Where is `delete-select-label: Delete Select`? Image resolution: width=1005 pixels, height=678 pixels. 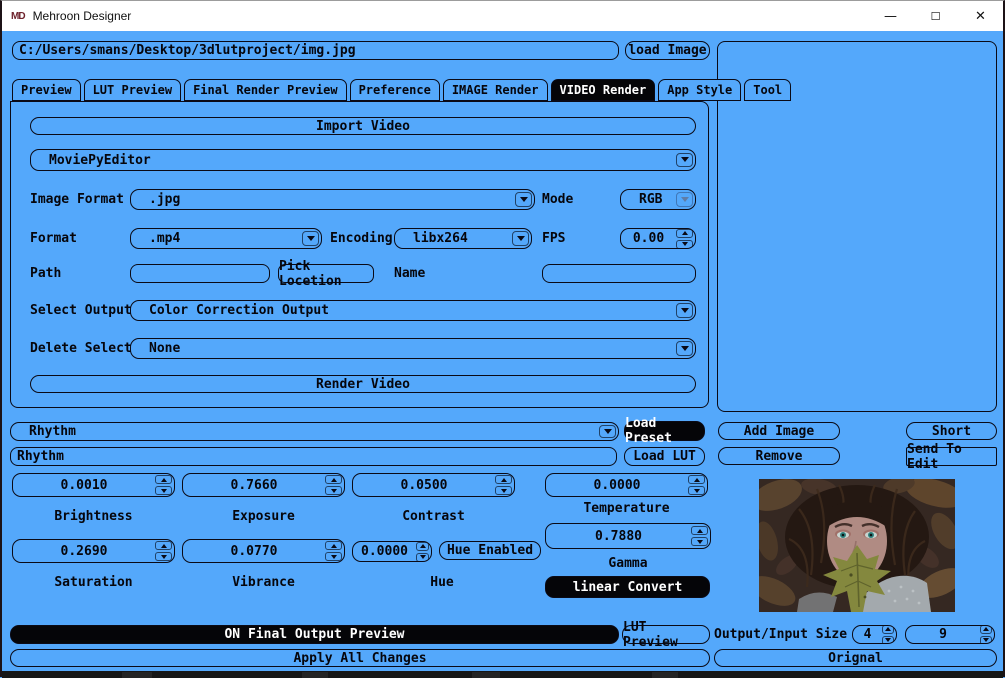
delete-select-label: Delete Select is located at coordinates (81, 348).